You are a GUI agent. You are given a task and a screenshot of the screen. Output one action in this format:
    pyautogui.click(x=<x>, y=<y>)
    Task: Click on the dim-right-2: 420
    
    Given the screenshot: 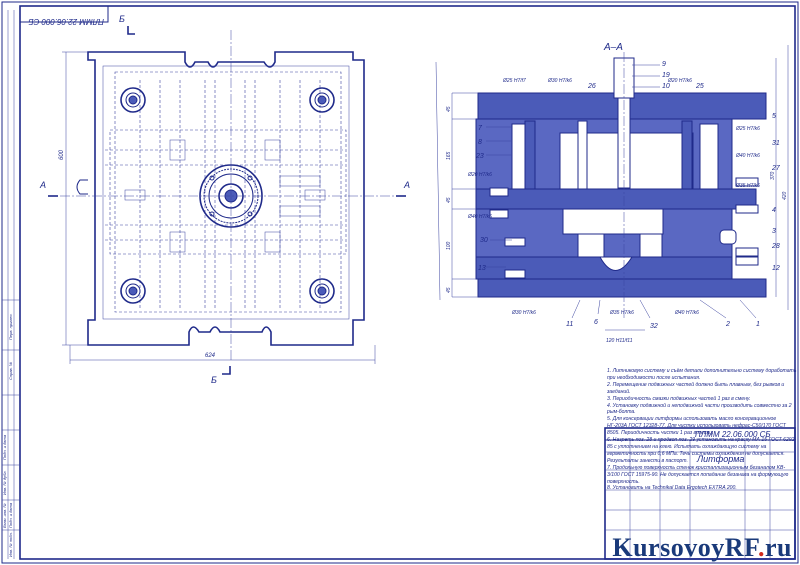 What is the action you would take?
    pyautogui.click(x=785, y=195)
    